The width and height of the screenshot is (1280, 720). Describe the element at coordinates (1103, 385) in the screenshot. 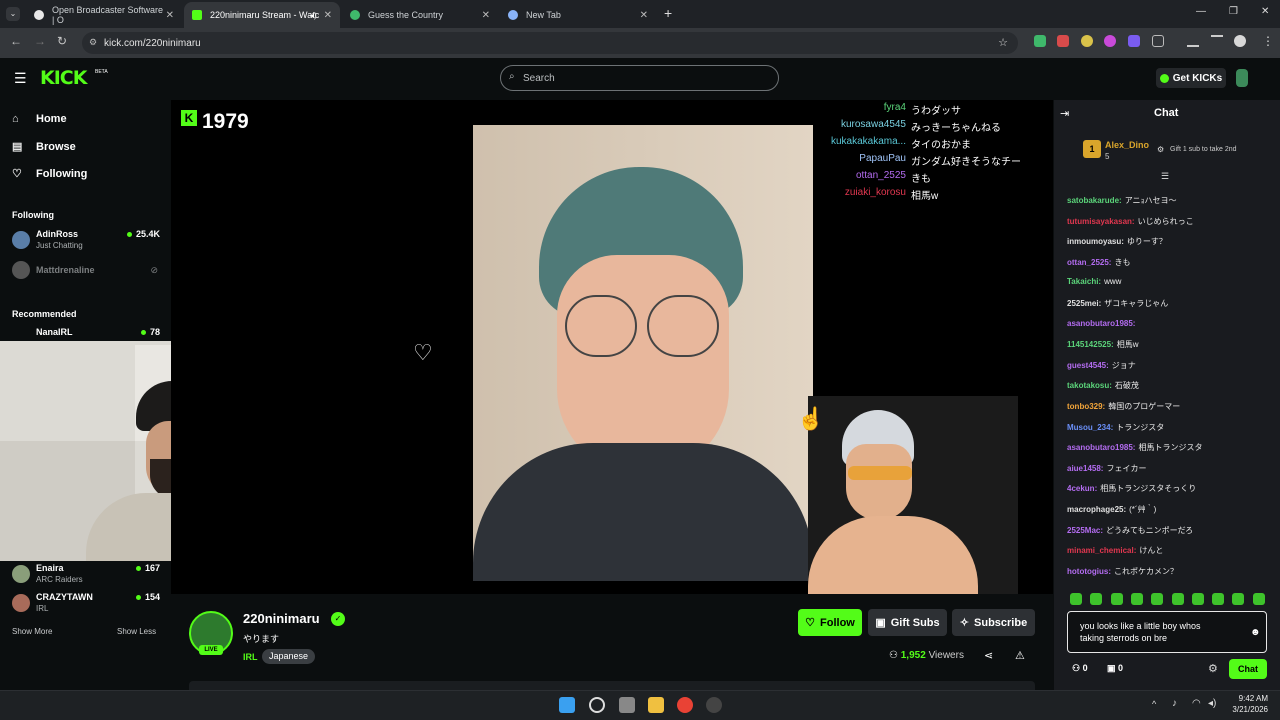

I see `chat-message: takotakosu: 石破茂` at that location.